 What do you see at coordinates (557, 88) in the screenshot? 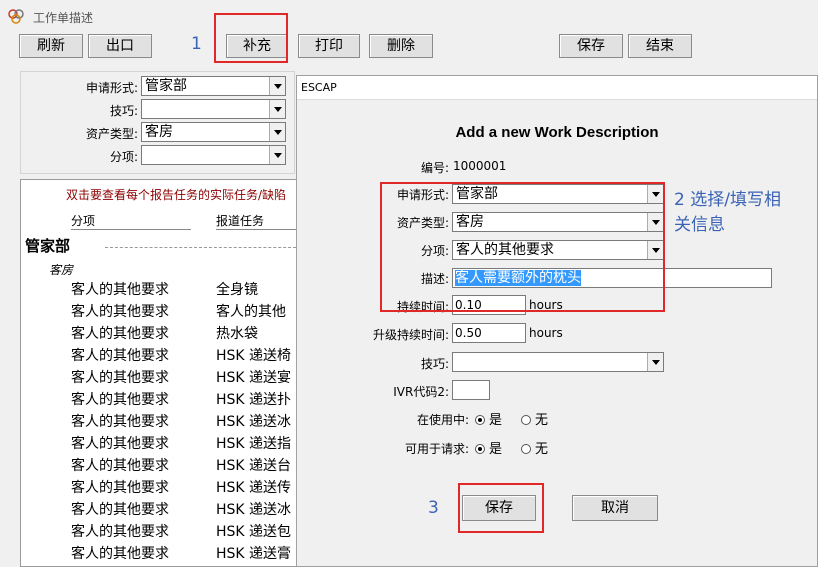
I see `dialog-title: ESCAP` at bounding box center [557, 88].